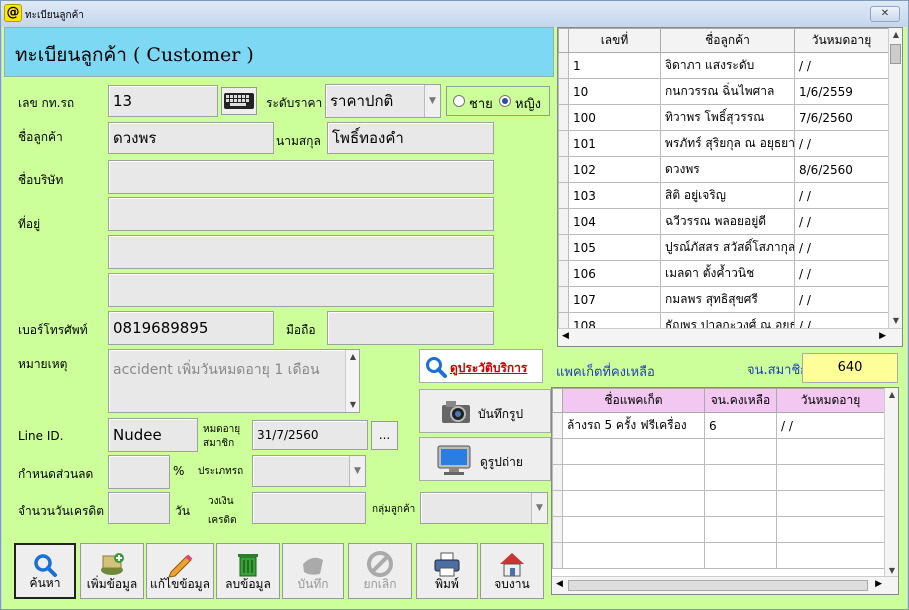 The image size is (909, 610). I want to click on scroll-thumb, so click(895, 54).